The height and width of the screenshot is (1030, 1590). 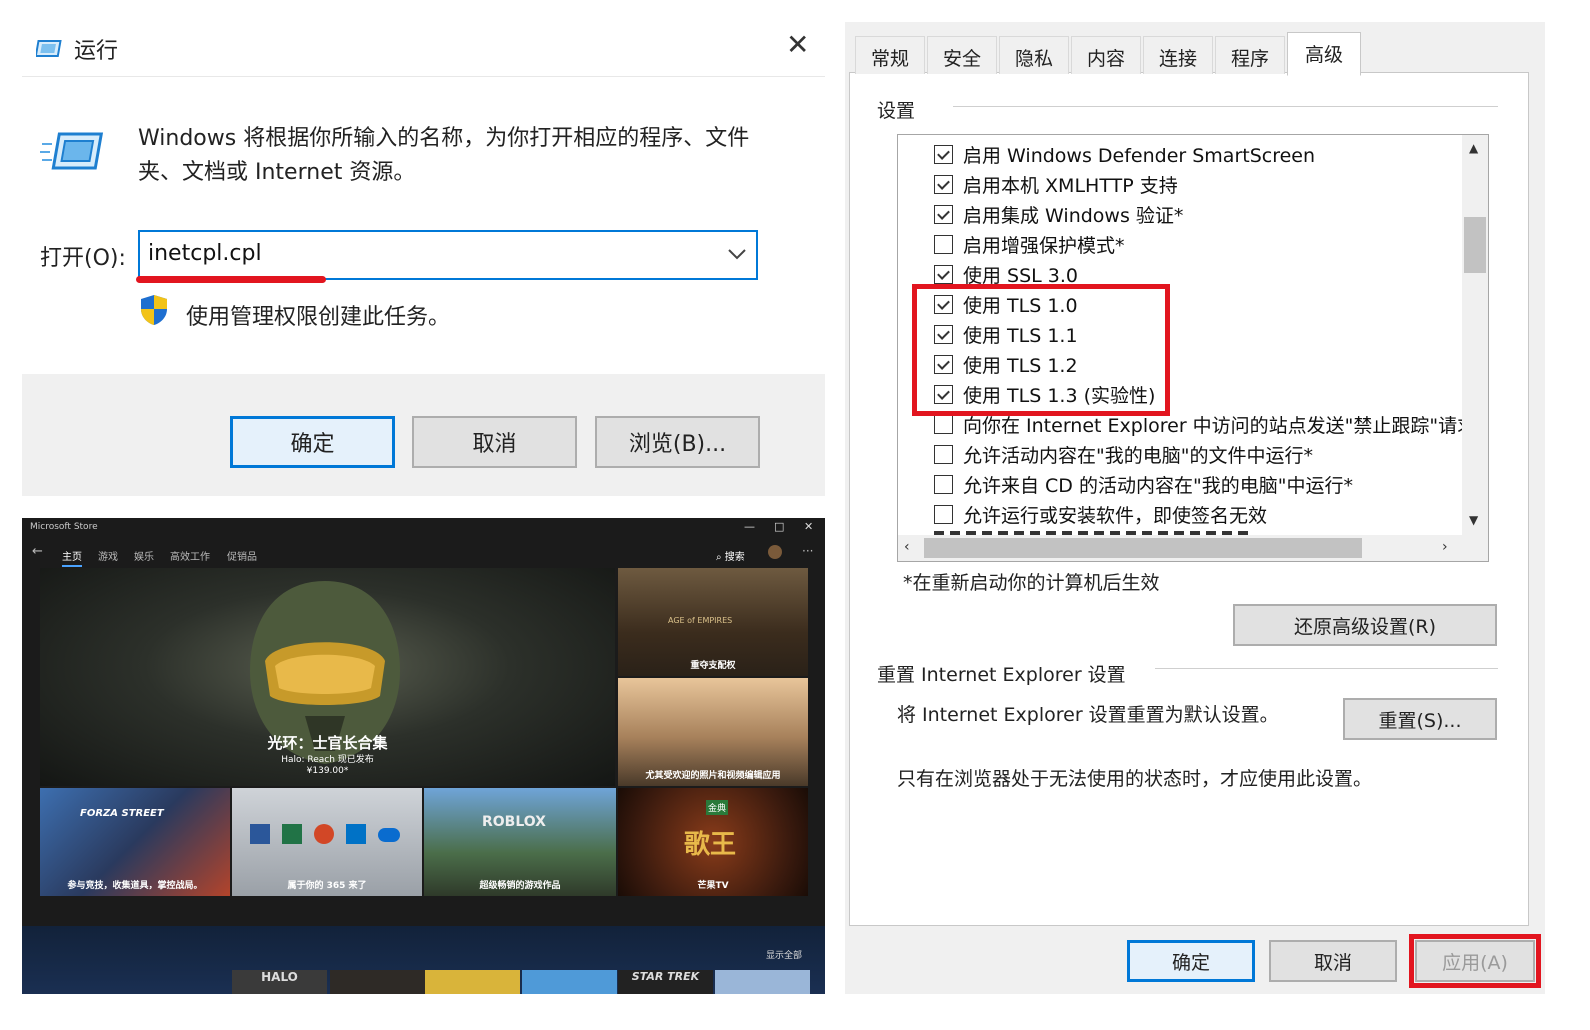 What do you see at coordinates (807, 551) in the screenshot?
I see `more-icon: ···` at bounding box center [807, 551].